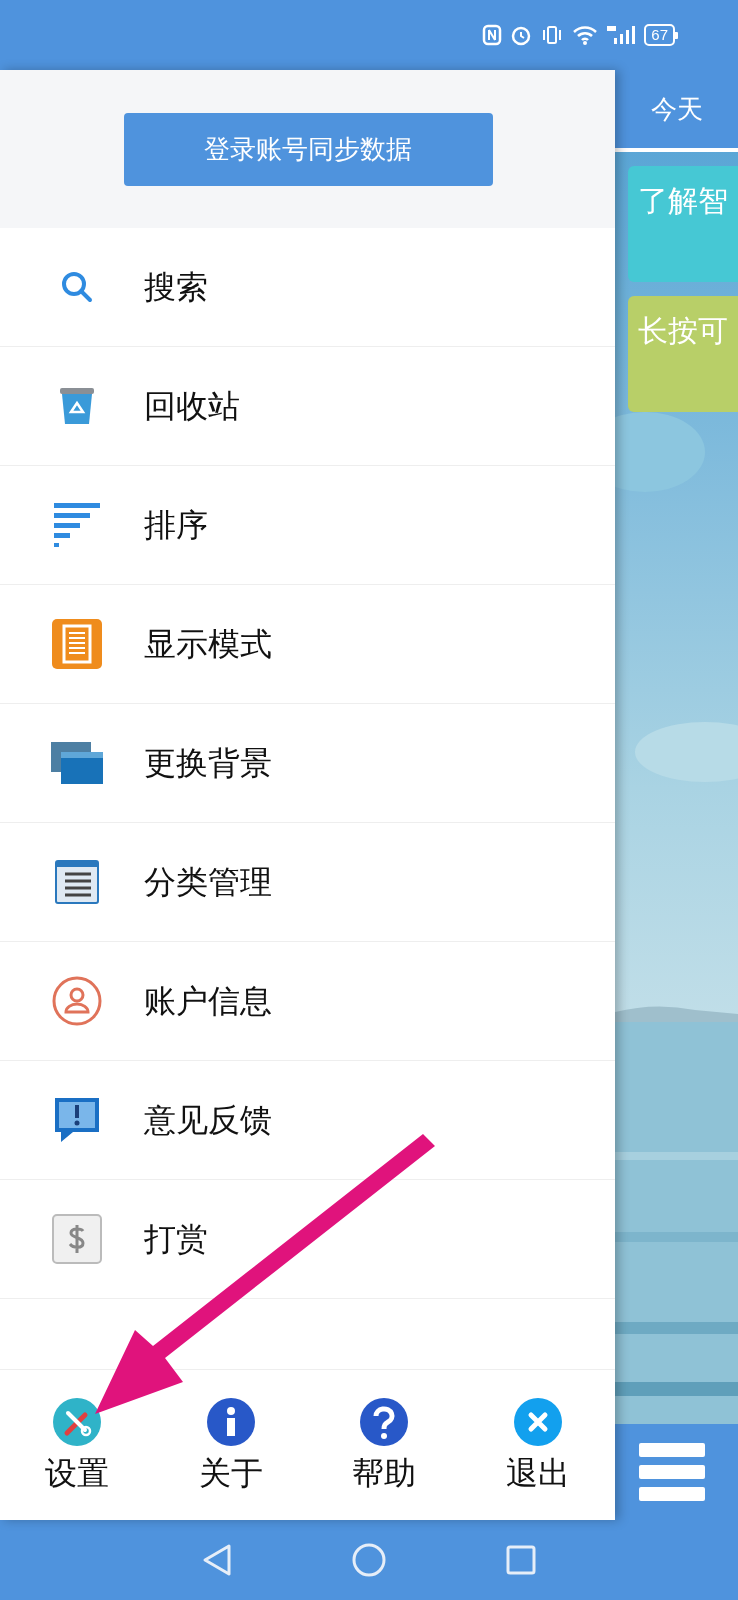 The height and width of the screenshot is (1600, 738). Describe the element at coordinates (208, 1120) in the screenshot. I see `menu-label: 意见反馈` at that location.